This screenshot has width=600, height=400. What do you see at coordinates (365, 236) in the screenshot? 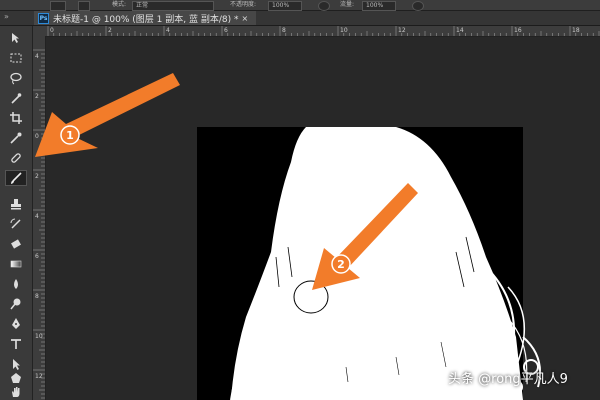
I see `annotation-arrow-2: 2` at bounding box center [365, 236].